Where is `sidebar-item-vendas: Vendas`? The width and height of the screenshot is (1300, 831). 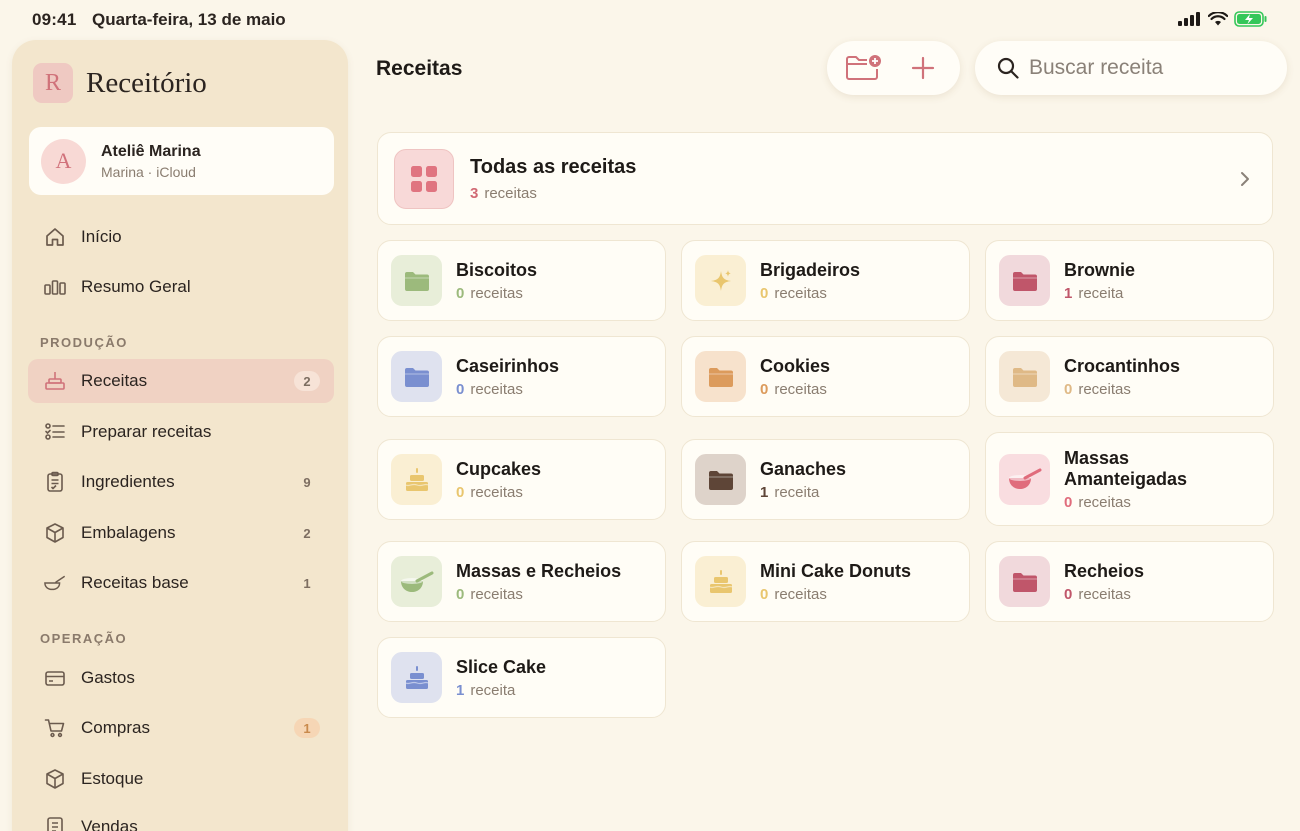 sidebar-item-vendas: Vendas is located at coordinates (181, 818).